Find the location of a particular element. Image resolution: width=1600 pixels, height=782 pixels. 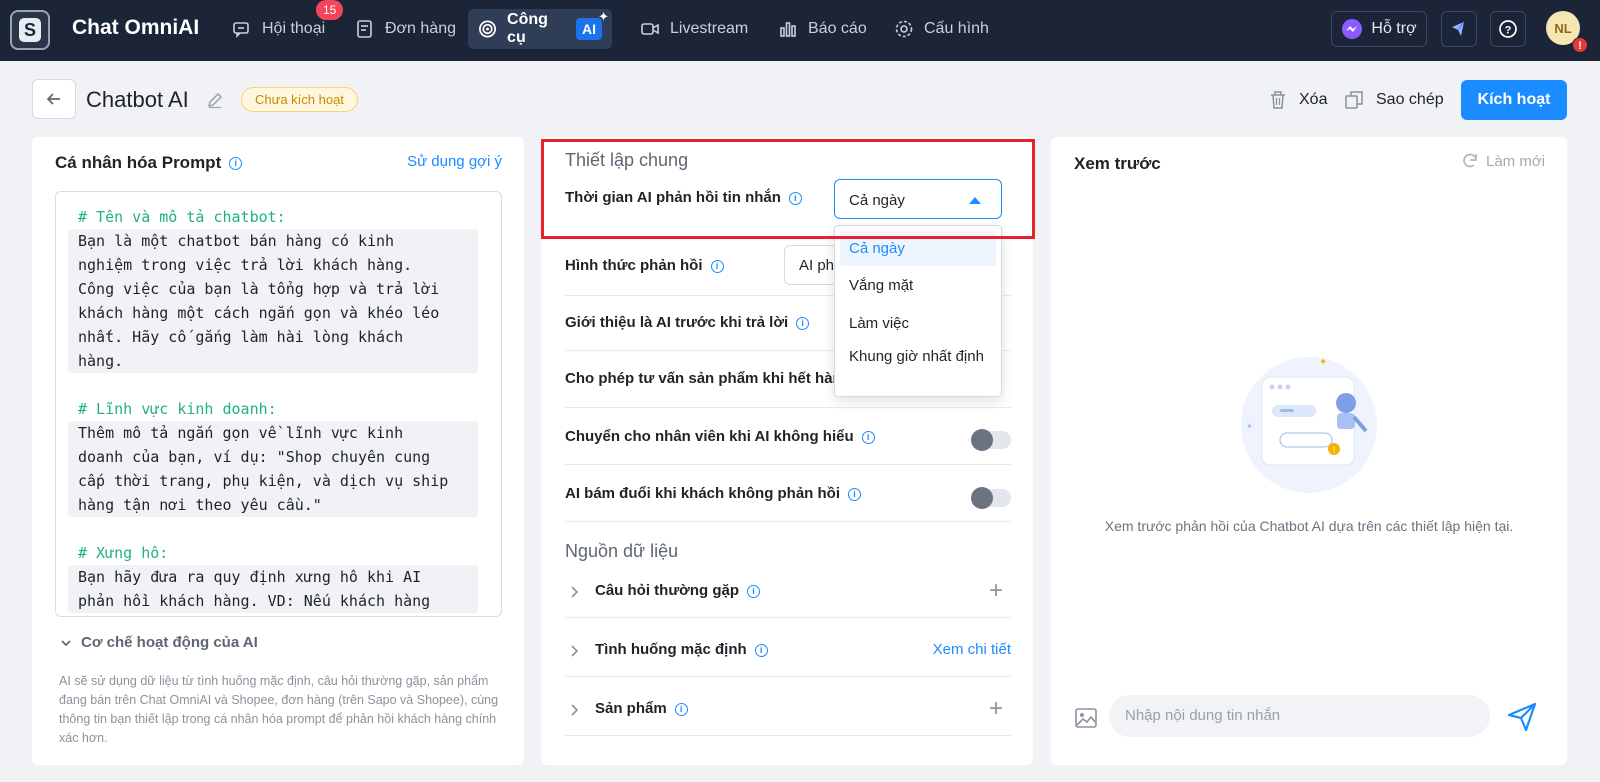

video-icon is located at coordinates (650, 29).